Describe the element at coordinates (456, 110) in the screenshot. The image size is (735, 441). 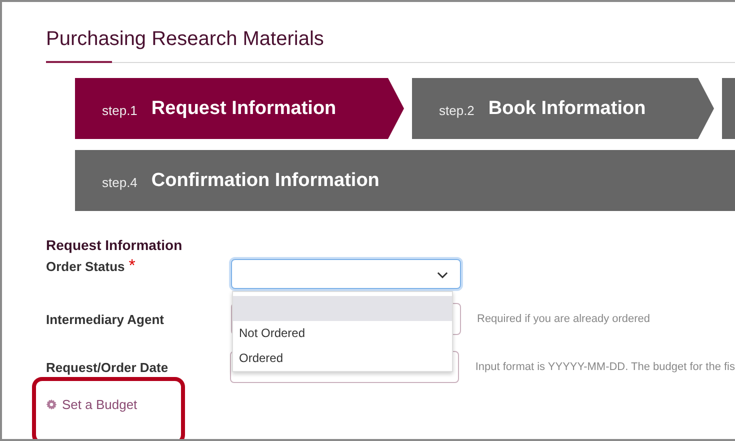
I see `step-number: step.2` at that location.